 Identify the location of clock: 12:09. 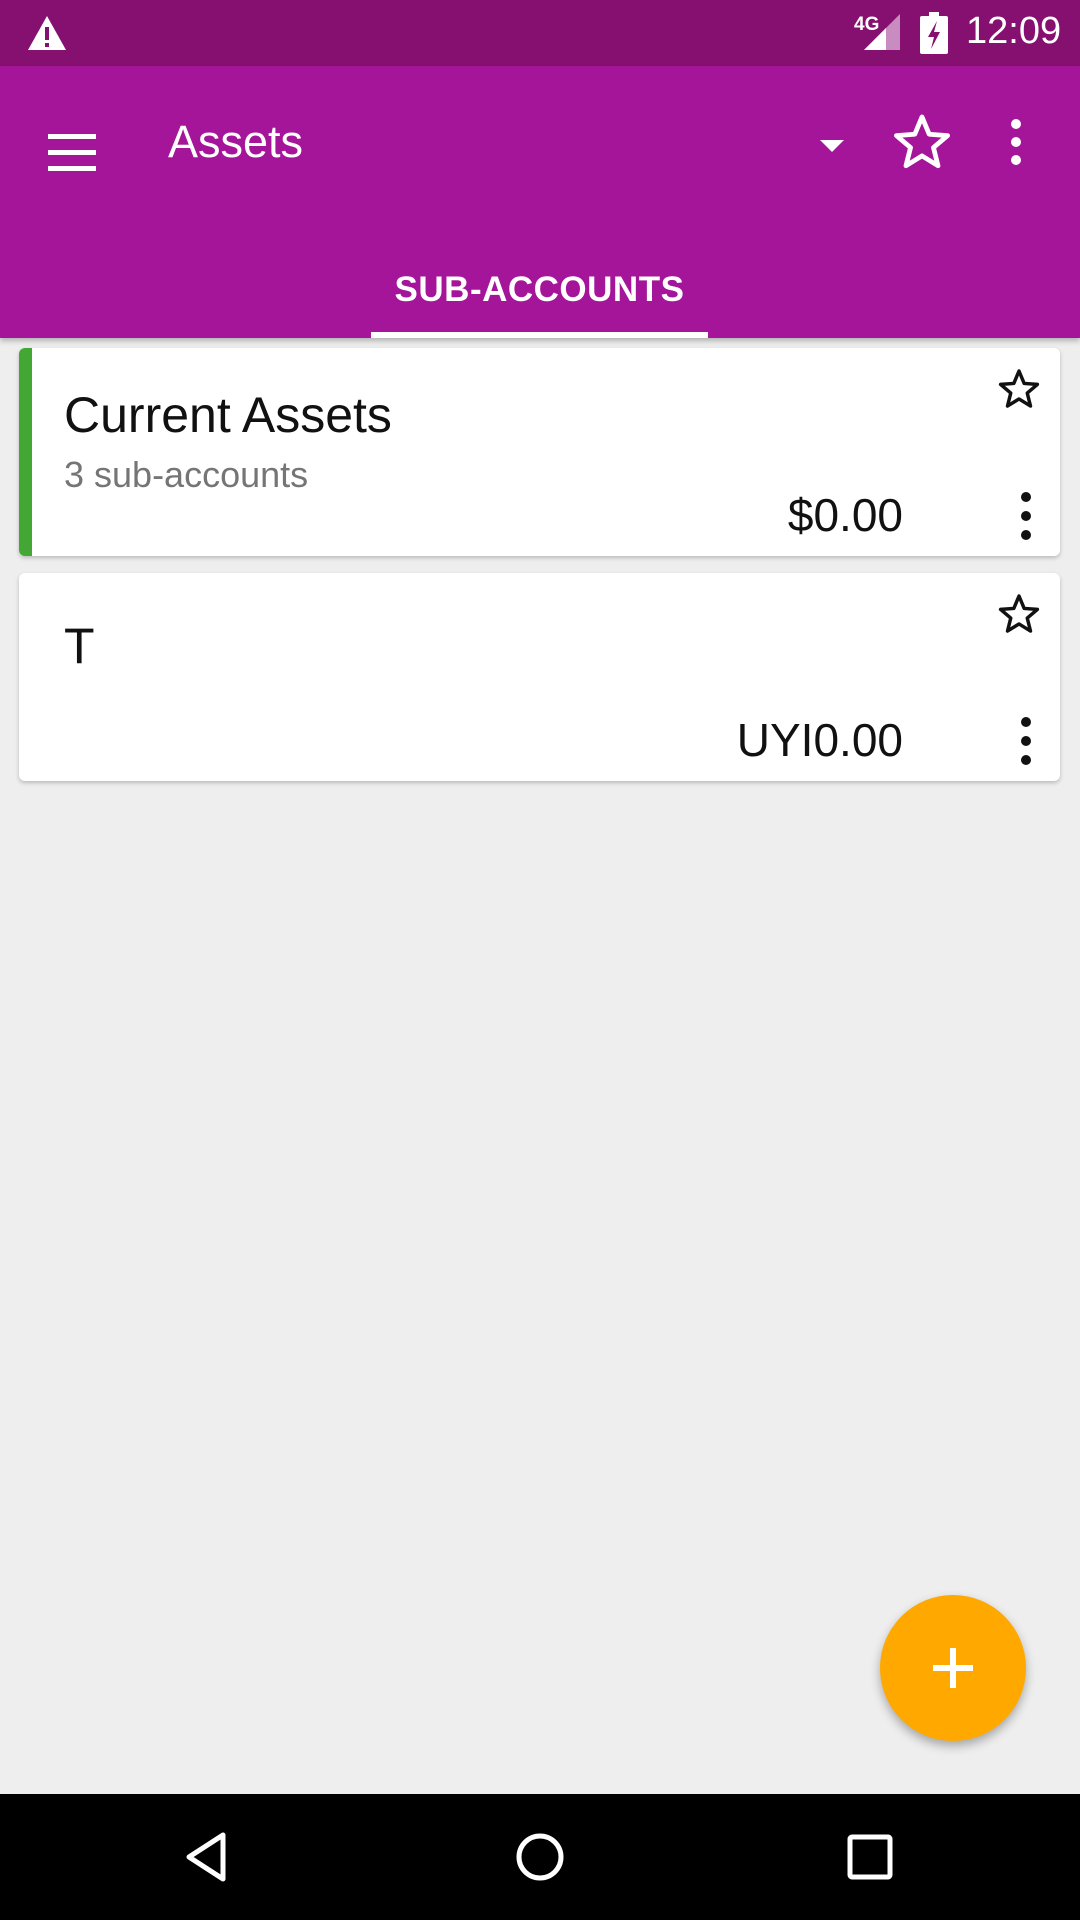
(1014, 31).